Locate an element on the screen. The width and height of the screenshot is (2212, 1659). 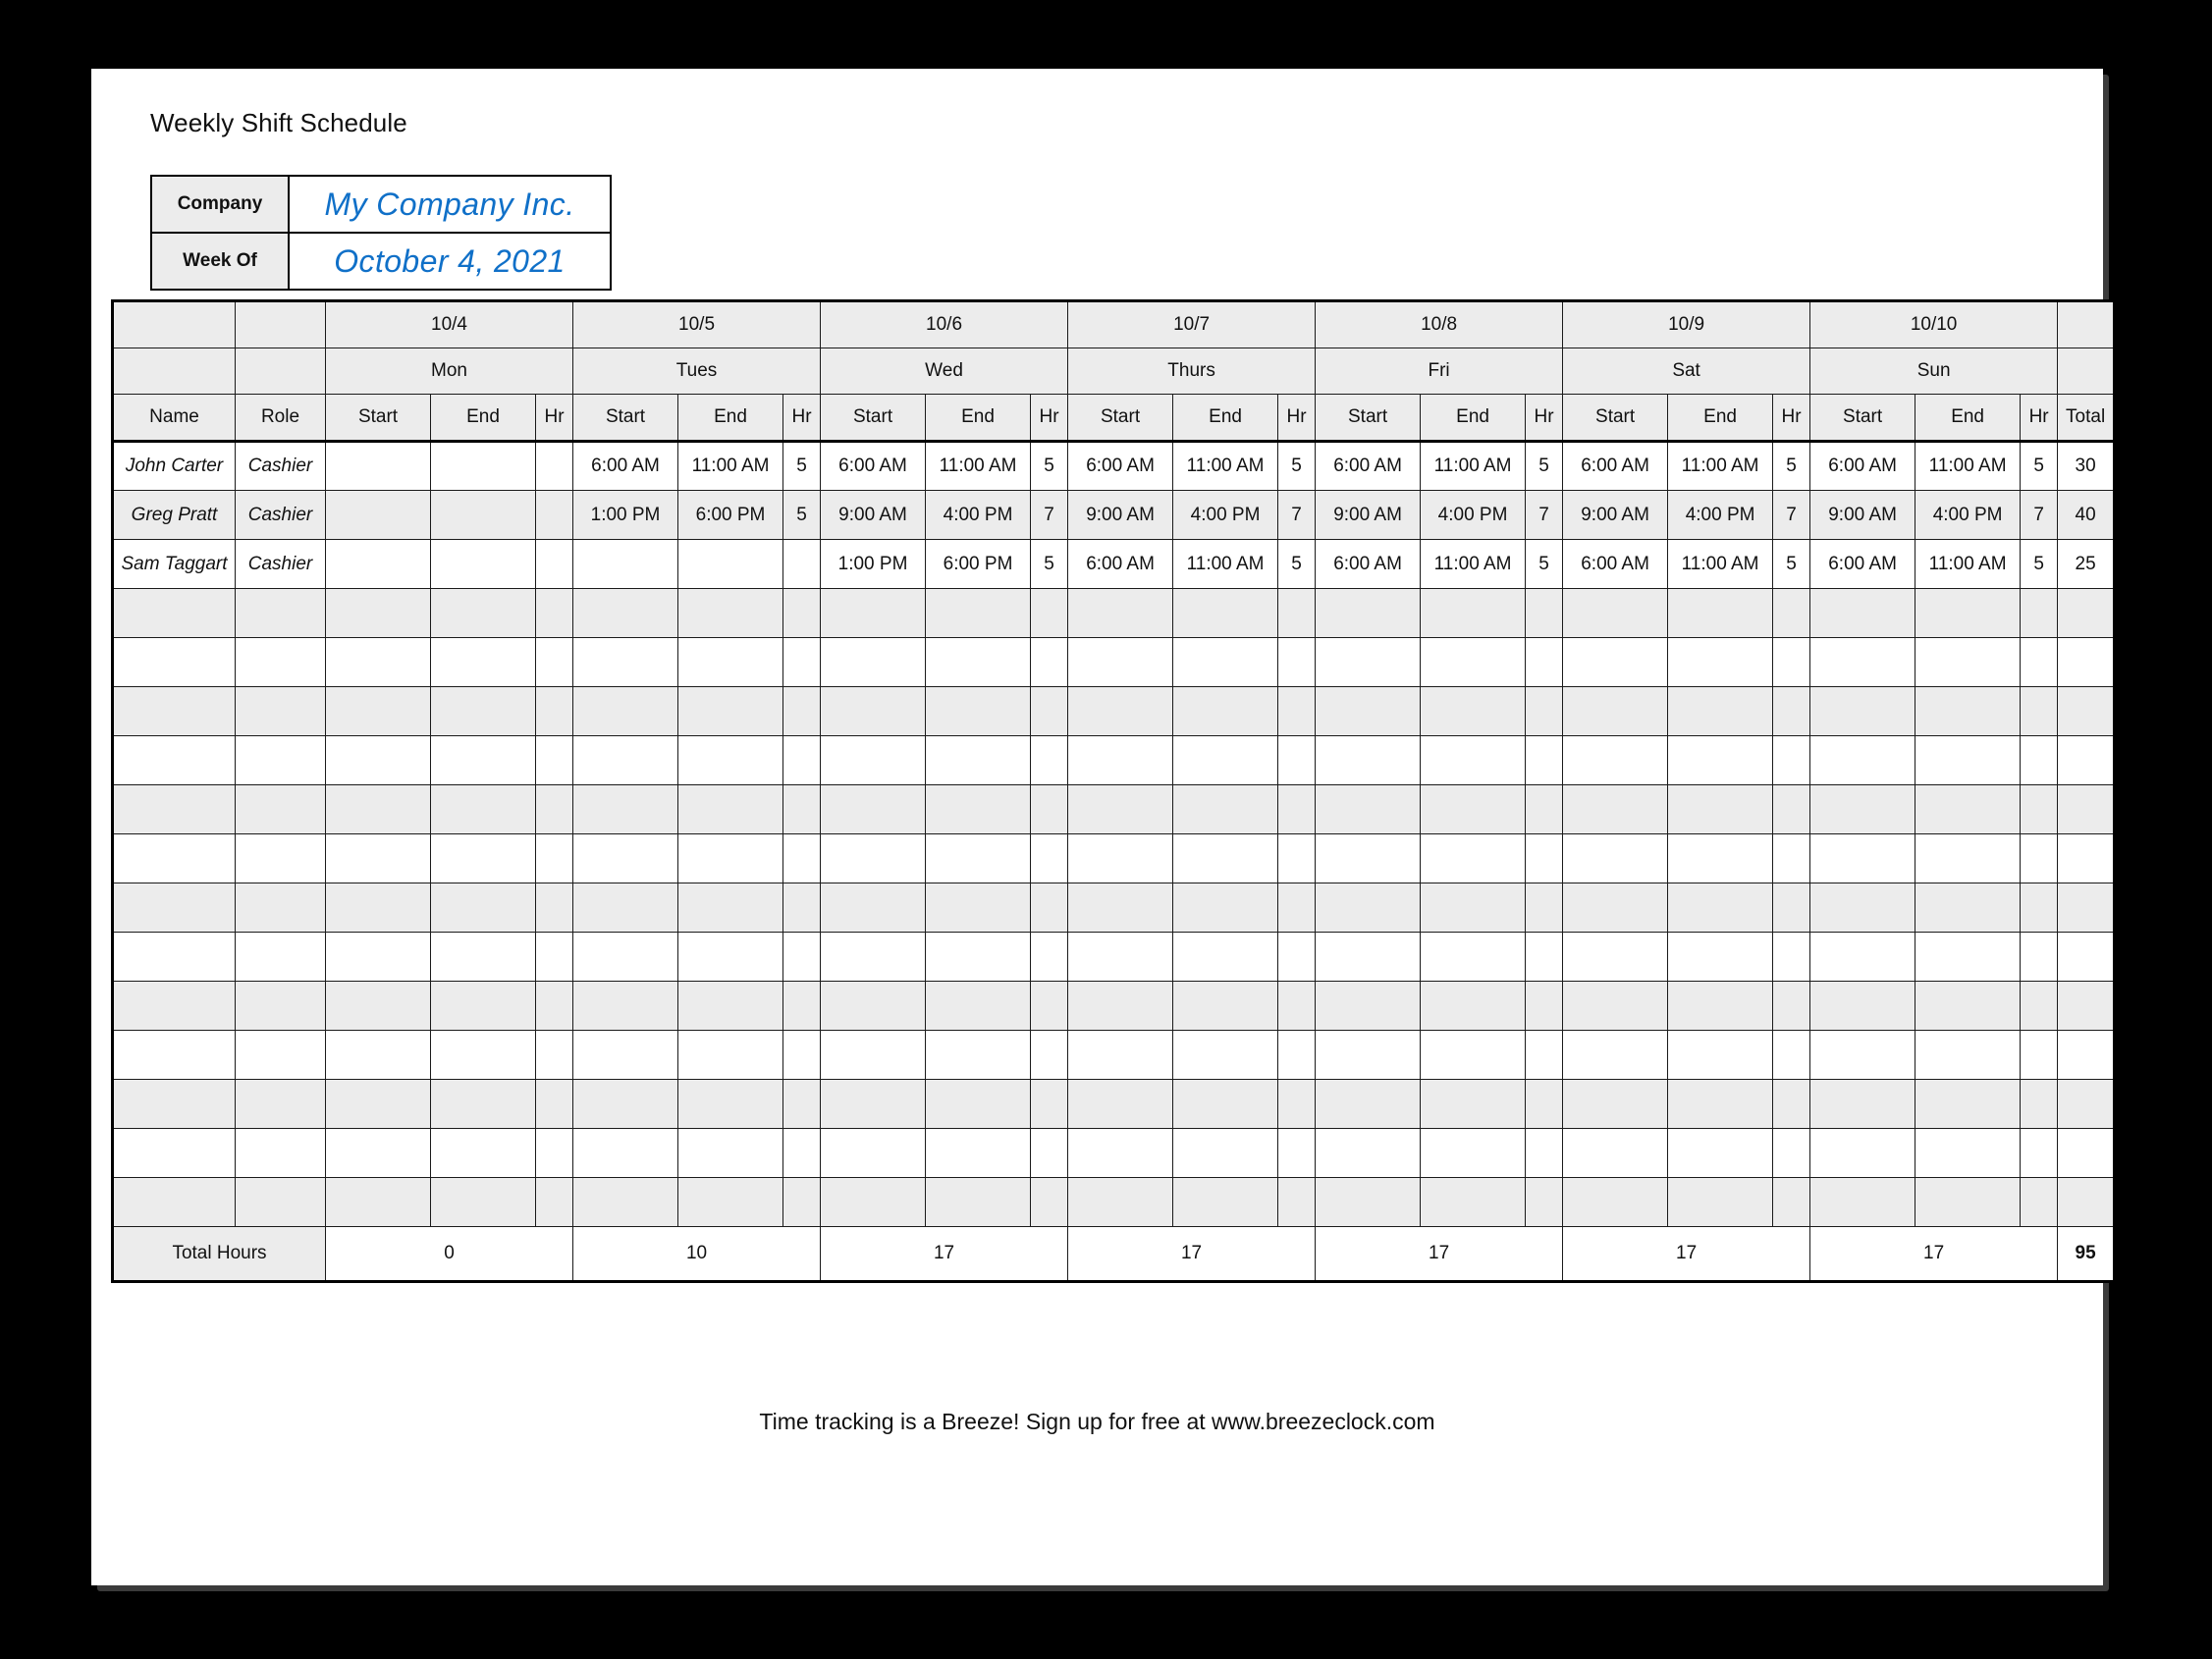
cell-end-fri: 11:00 AM is located at coordinates (1473, 466).